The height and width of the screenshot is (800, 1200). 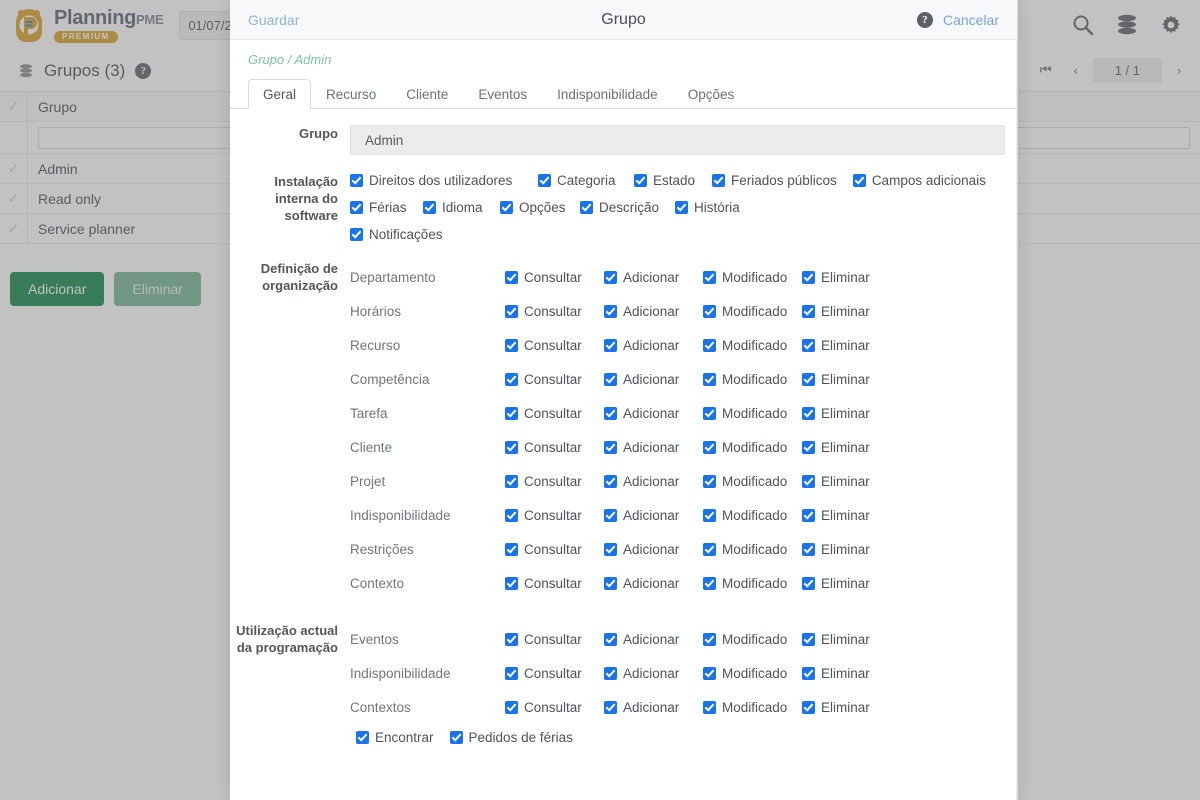 What do you see at coordinates (707, 207) in the screenshot?
I see `checkbox-historia: História` at bounding box center [707, 207].